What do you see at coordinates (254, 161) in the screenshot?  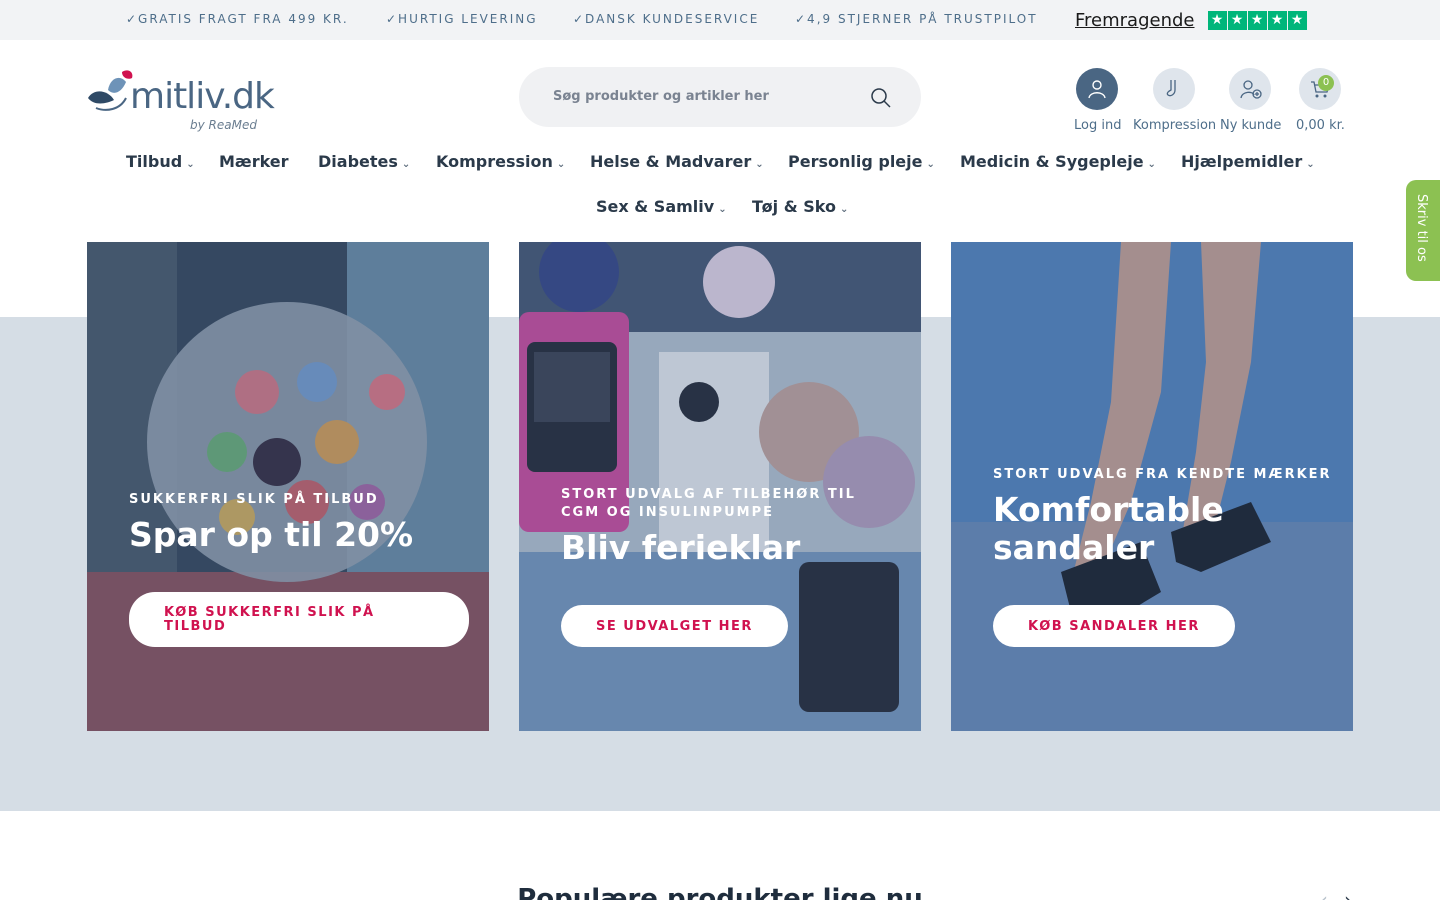 I see `nav-item-maerker: Mærker` at bounding box center [254, 161].